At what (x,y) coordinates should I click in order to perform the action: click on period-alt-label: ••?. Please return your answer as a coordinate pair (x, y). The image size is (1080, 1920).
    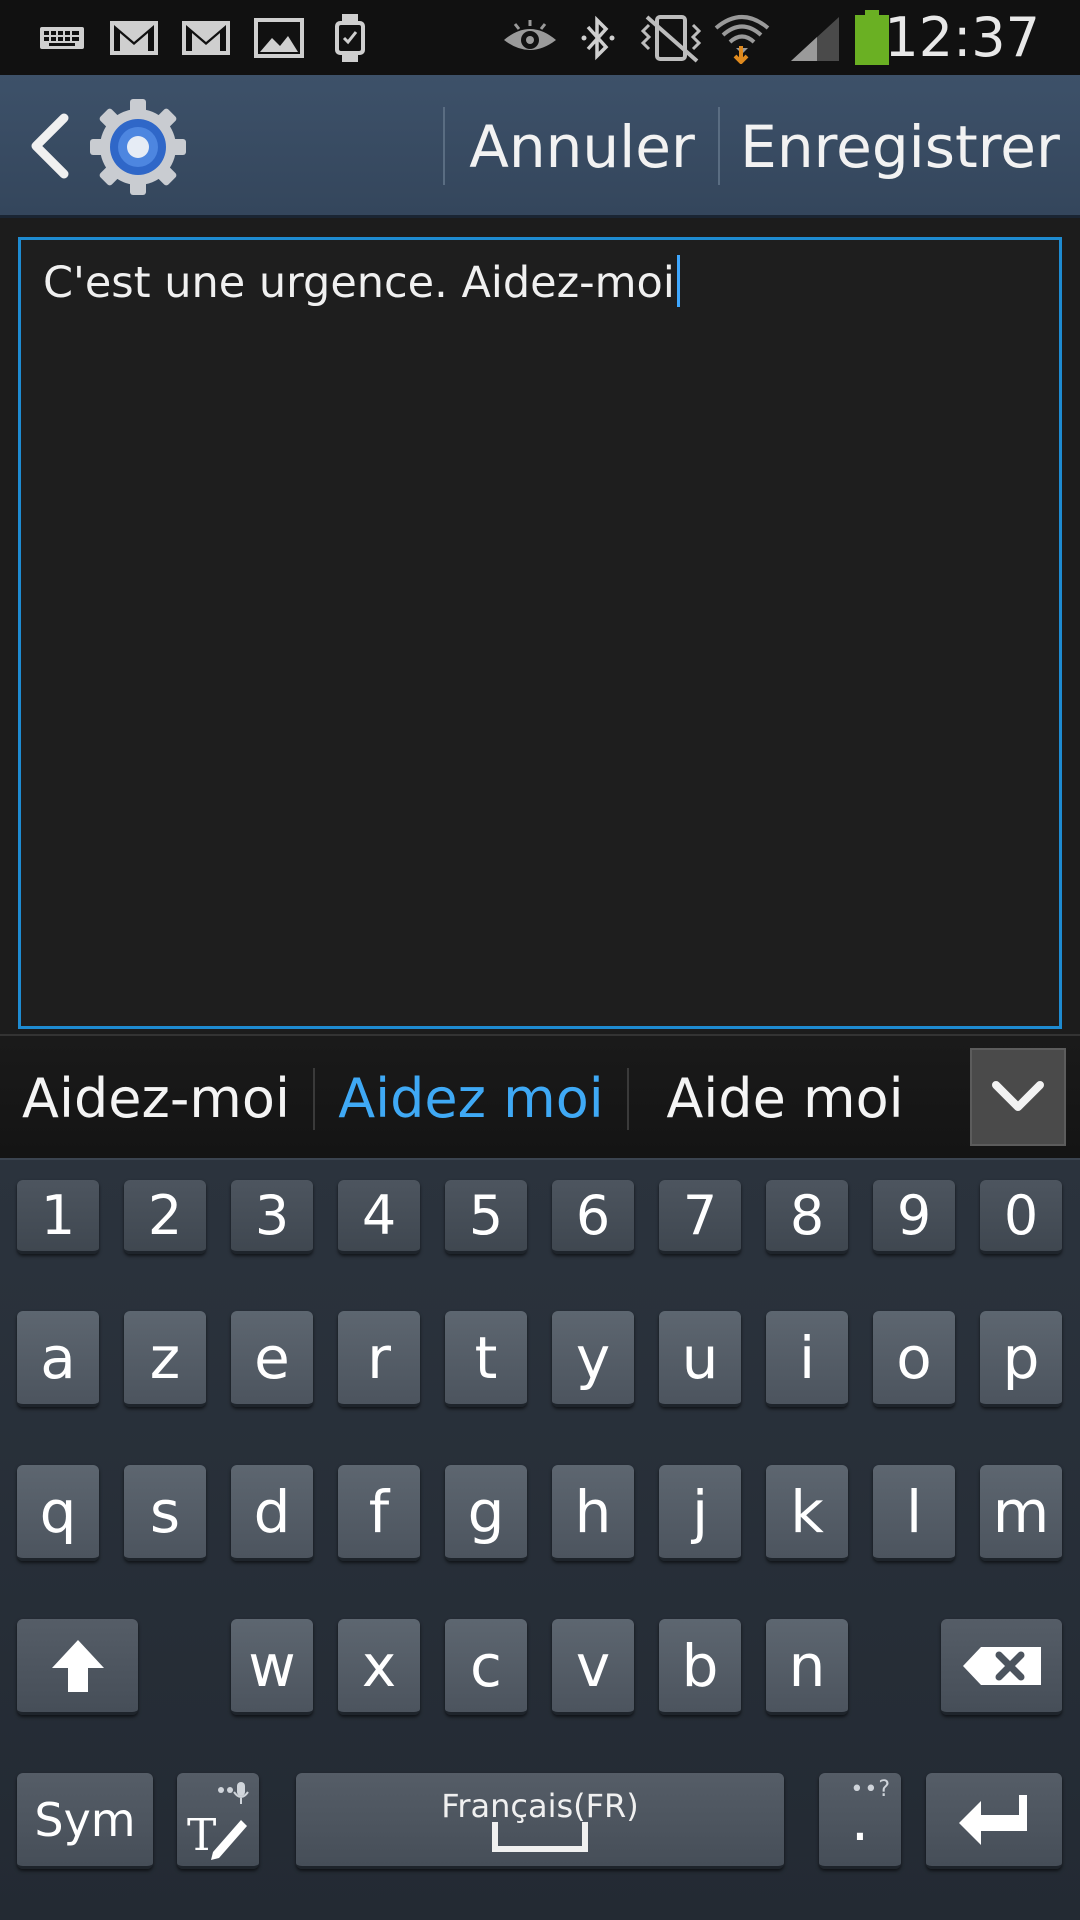
    Looking at the image, I should click on (870, 1789).